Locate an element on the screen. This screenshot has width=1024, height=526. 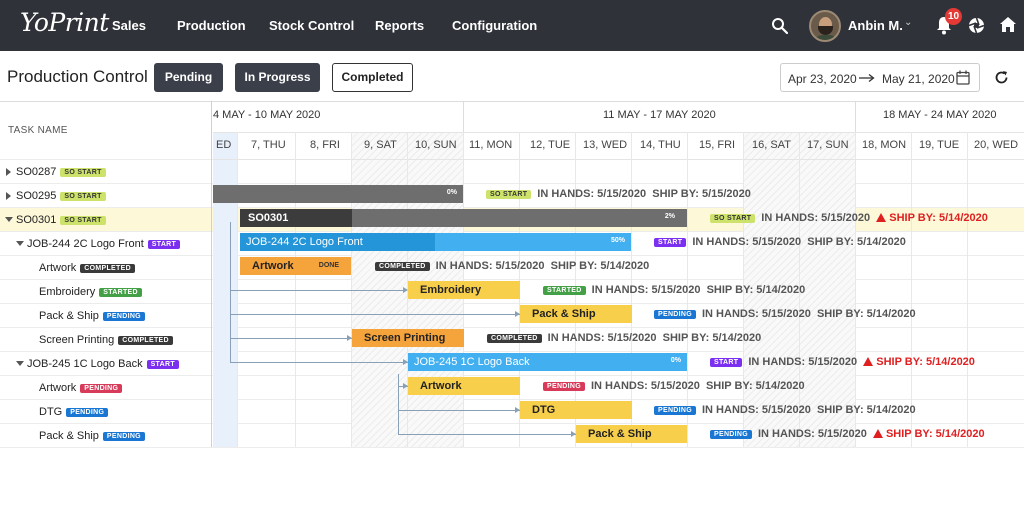
task-row-artwork: Artwork COMPLETED is located at coordinates (106, 268).